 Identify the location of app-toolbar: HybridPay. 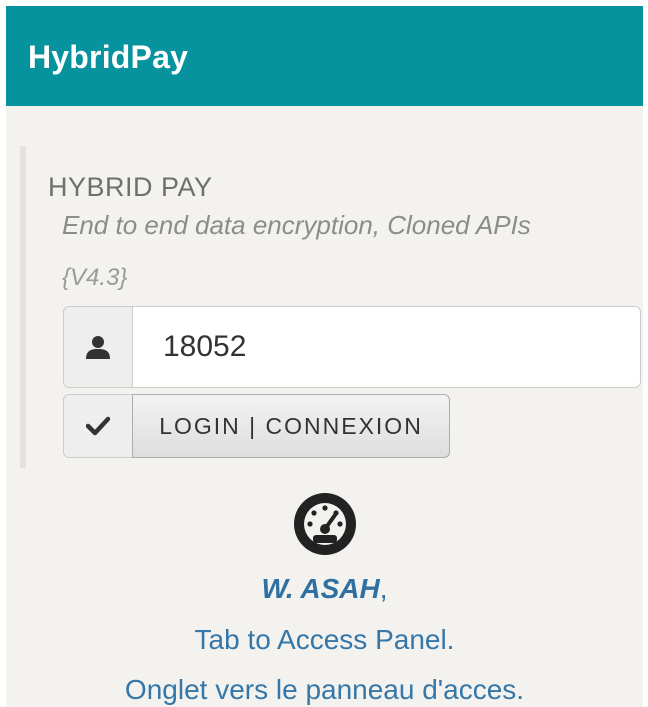
(324, 56).